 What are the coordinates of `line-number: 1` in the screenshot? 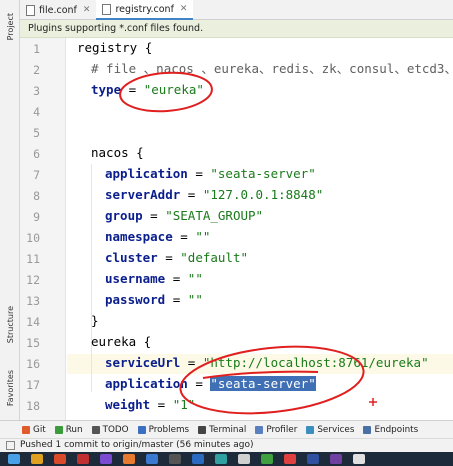 It's located at (36, 49).